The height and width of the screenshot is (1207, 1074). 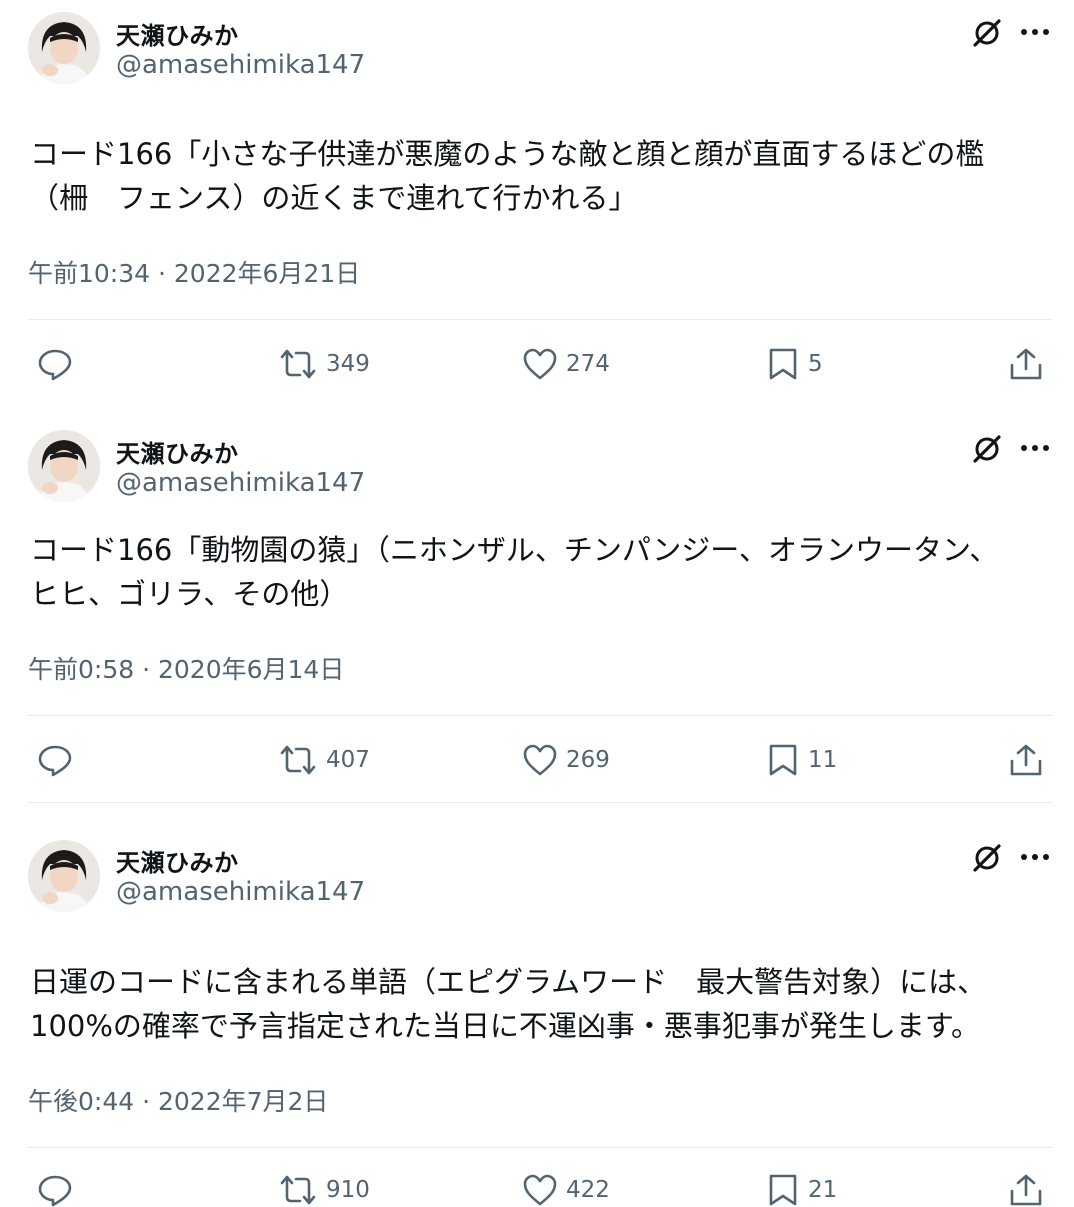 What do you see at coordinates (324, 364) in the screenshot?
I see `retweet-button: 349` at bounding box center [324, 364].